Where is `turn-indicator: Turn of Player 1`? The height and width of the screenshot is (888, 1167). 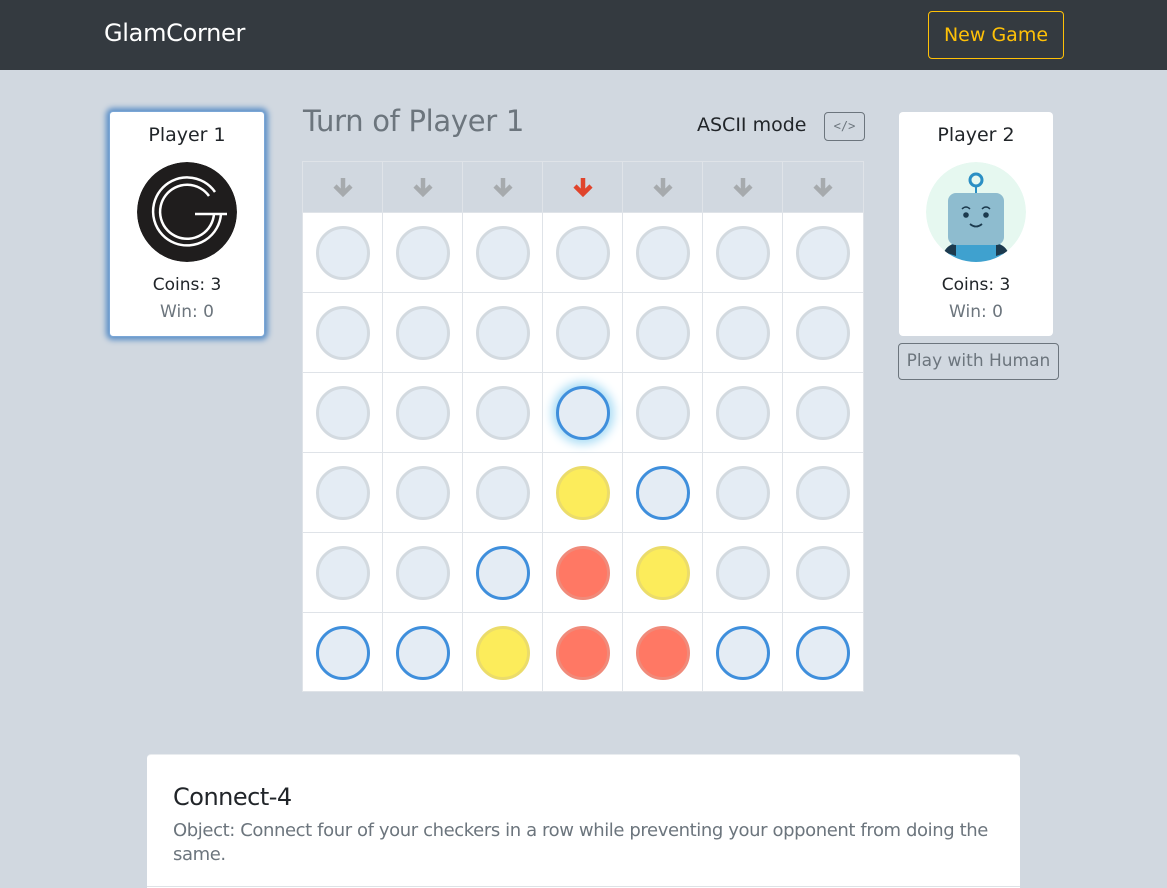
turn-indicator: Turn of Player 1 is located at coordinates (413, 121).